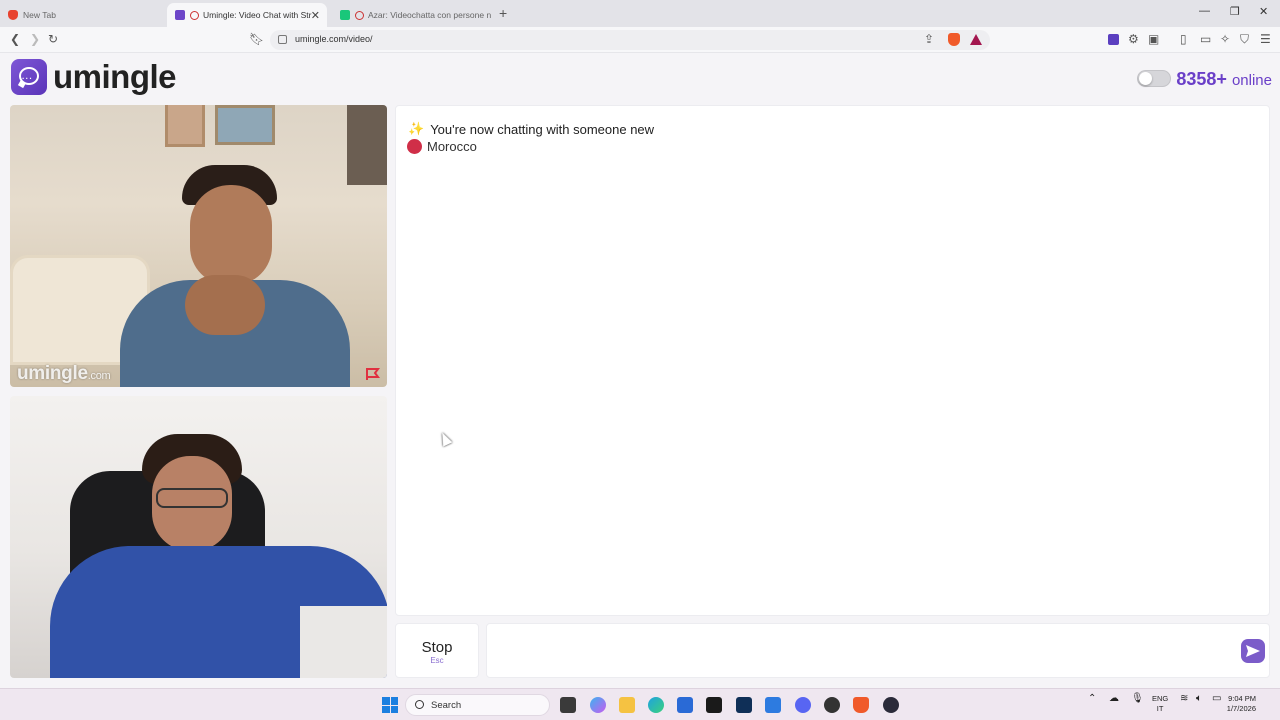  Describe the element at coordinates (1154, 78) in the screenshot. I see `theme-toggle` at that location.